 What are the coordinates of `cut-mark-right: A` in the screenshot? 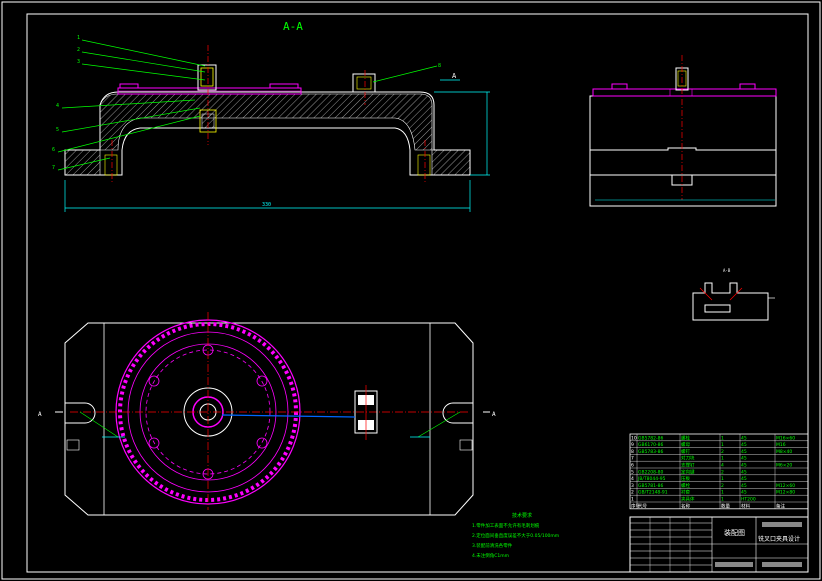 It's located at (494, 414).